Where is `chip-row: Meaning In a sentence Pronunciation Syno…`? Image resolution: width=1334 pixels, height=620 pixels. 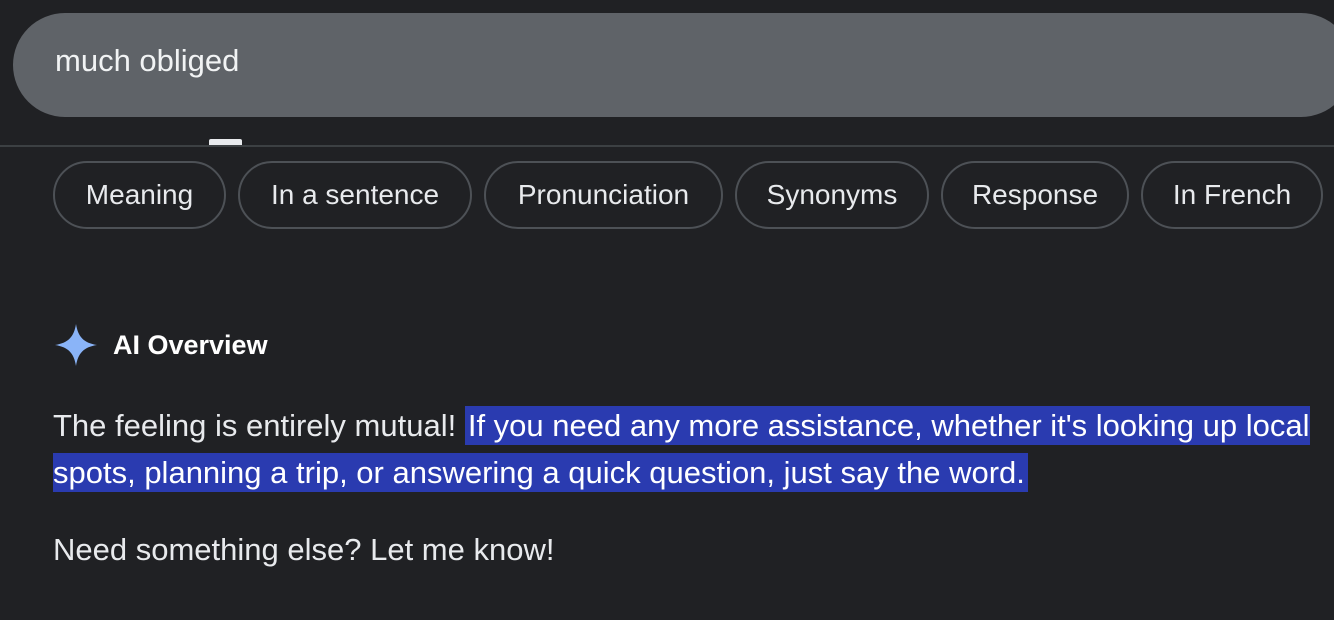
chip-row: Meaning In a sentence Pronunciation Syno… is located at coordinates (693, 197).